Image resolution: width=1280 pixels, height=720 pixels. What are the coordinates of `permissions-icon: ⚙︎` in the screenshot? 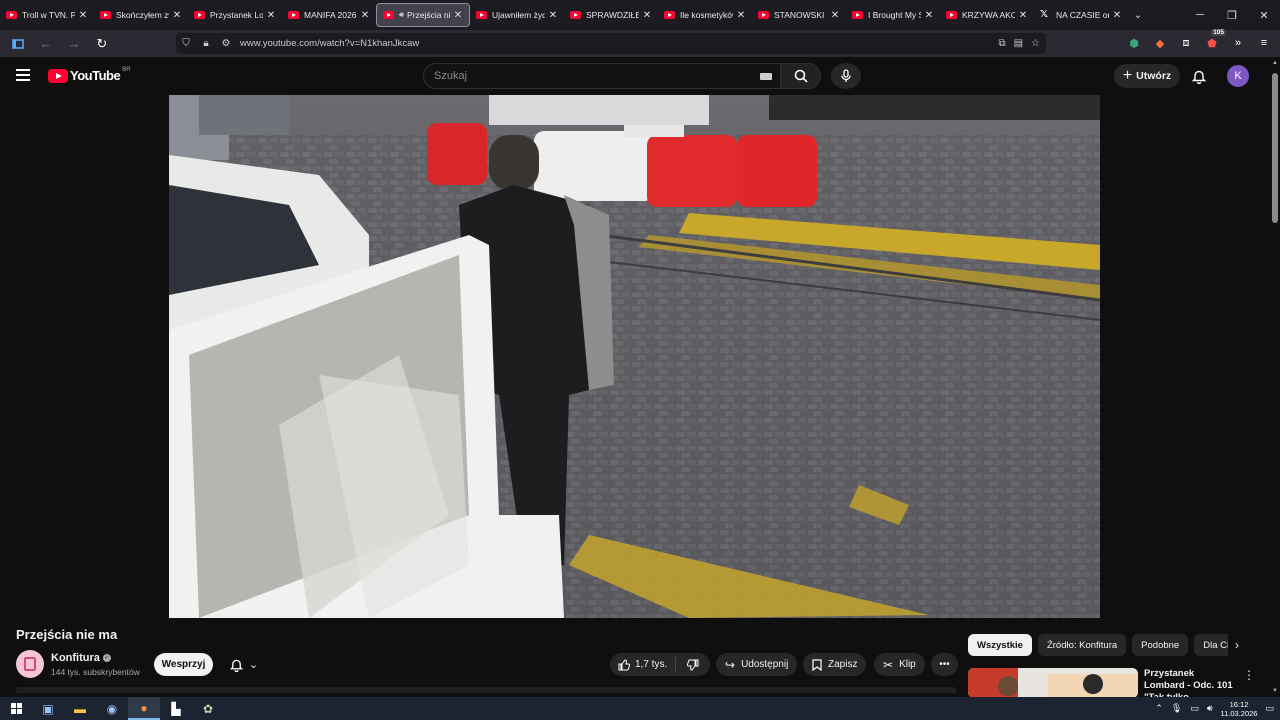 It's located at (226, 43).